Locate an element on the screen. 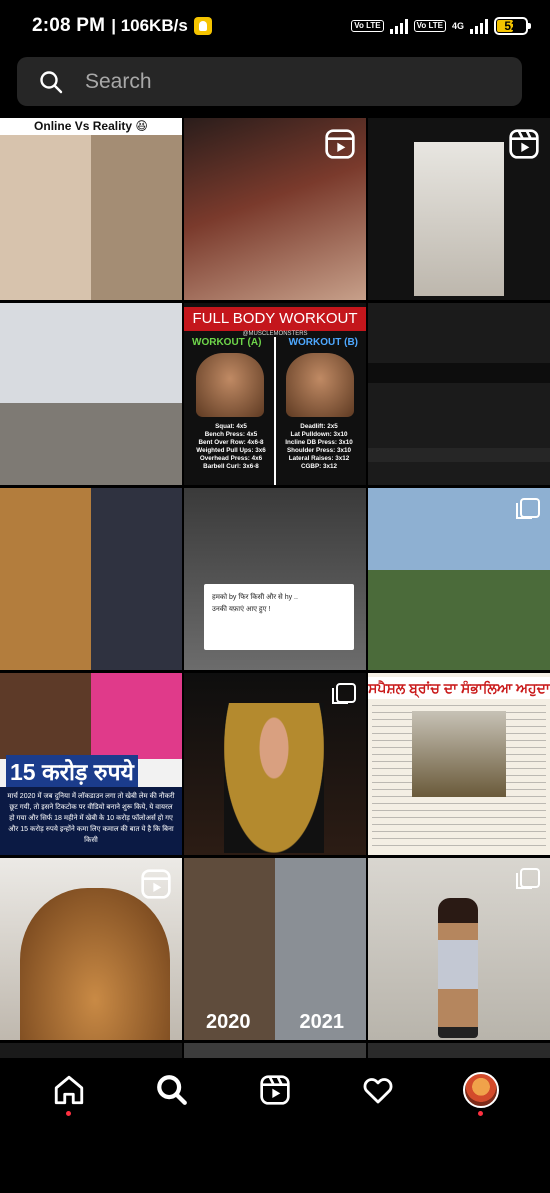 This screenshot has width=550, height=1193. status-right: Vo LTE Vo LTE 4G 52 is located at coordinates (441, 26).